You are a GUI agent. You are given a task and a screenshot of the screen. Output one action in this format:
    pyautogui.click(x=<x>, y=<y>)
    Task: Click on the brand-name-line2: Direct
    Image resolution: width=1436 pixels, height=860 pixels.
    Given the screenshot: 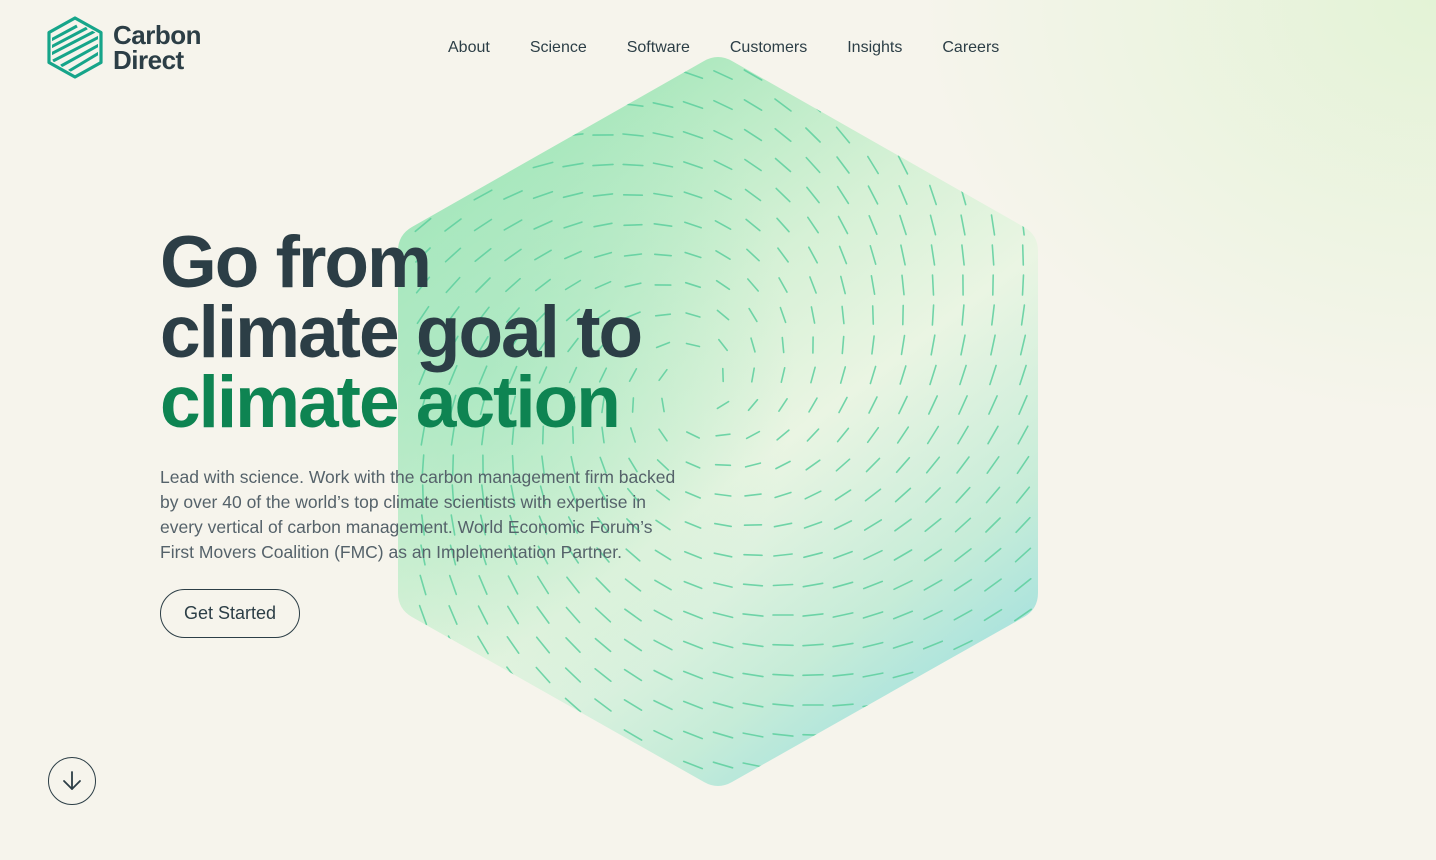 What is the action you would take?
    pyautogui.click(x=148, y=59)
    